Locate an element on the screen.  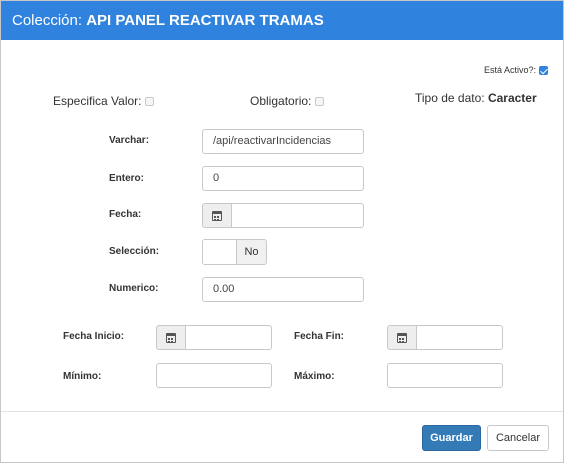
obligatorio-checkbox is located at coordinates (319, 102).